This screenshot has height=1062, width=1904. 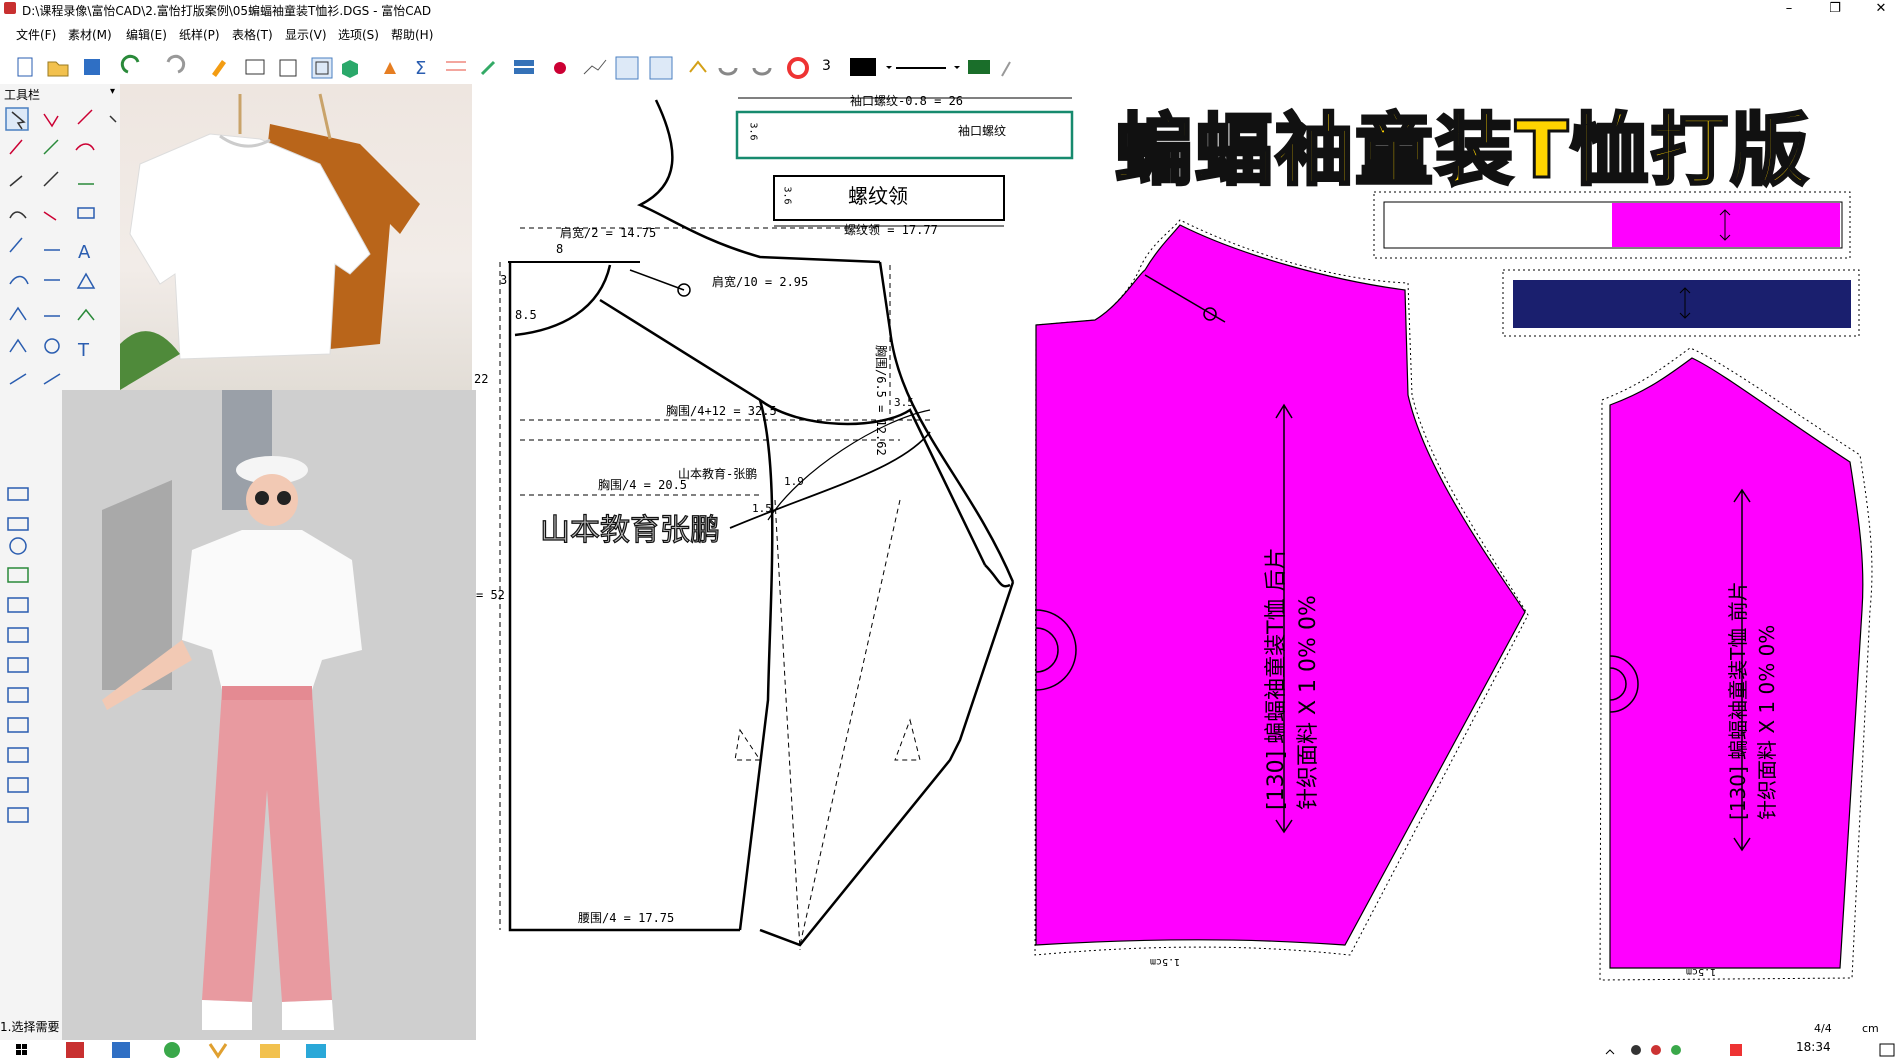 I want to click on status-hint: 1.选择需要, so click(x=30, y=1027).